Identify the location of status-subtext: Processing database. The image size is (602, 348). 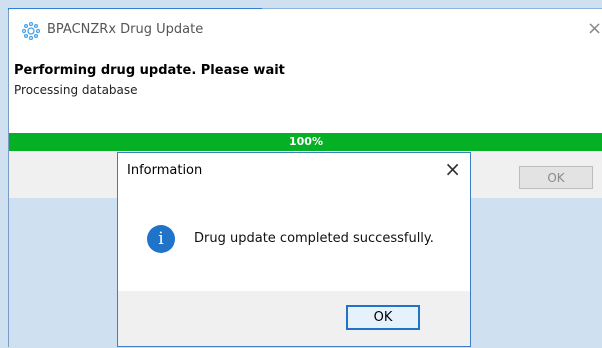
(76, 90).